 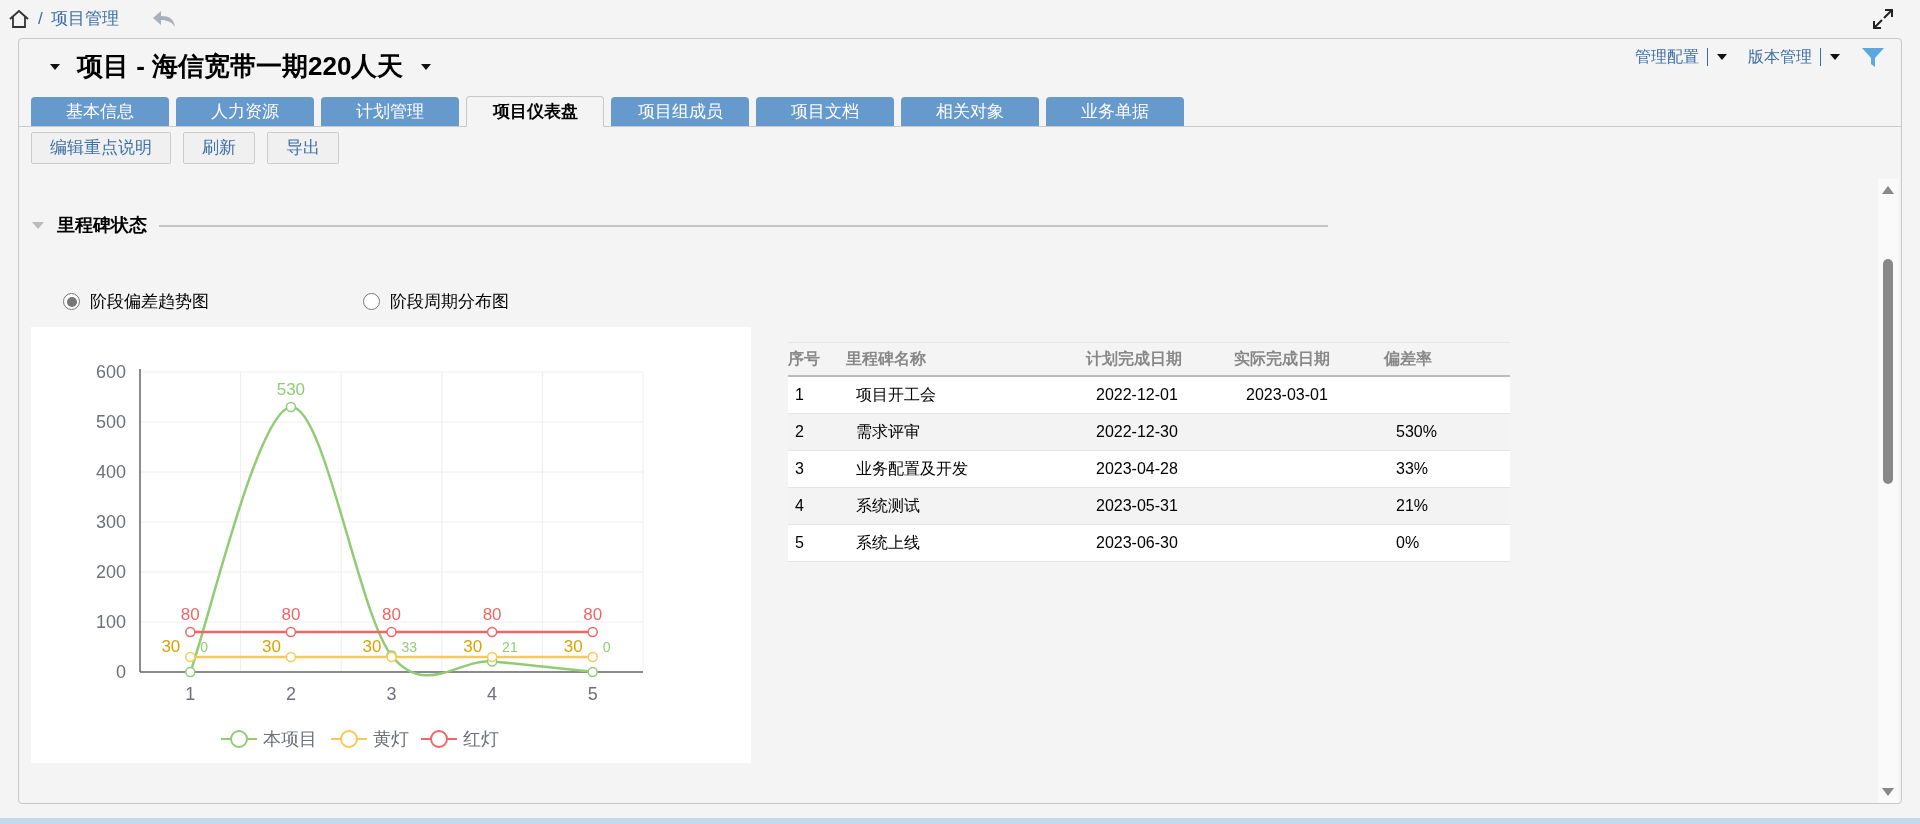 What do you see at coordinates (817, 358) in the screenshot?
I see `column-header: 序号` at bounding box center [817, 358].